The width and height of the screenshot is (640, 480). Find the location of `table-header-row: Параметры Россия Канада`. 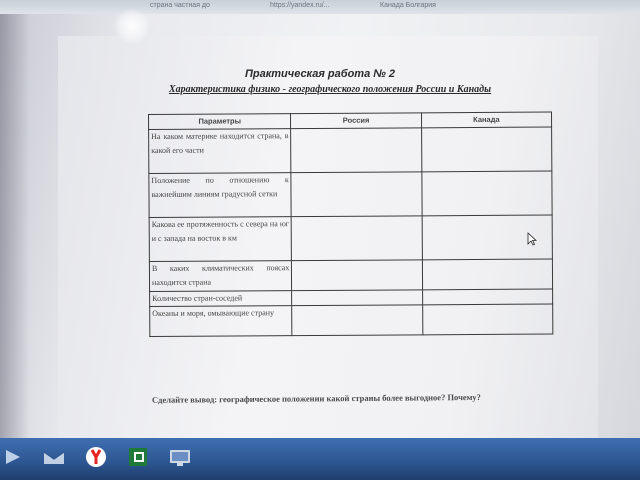

table-header-row: Параметры Россия Канада is located at coordinates (350, 121).